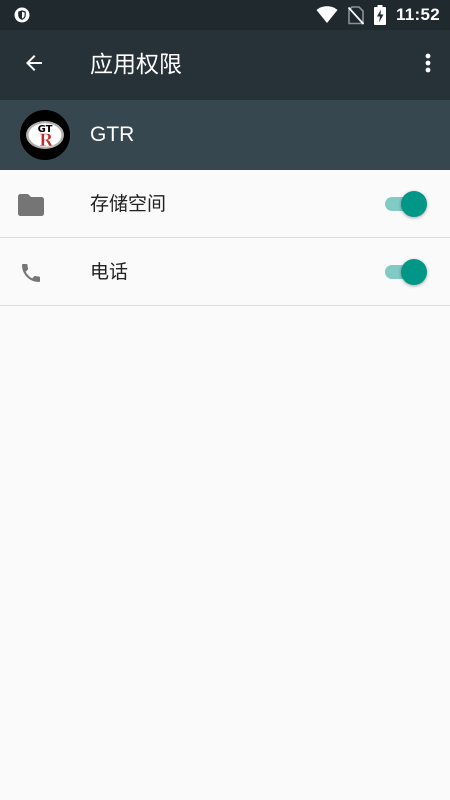 The height and width of the screenshot is (800, 450). I want to click on no-sim-icon, so click(355, 15).